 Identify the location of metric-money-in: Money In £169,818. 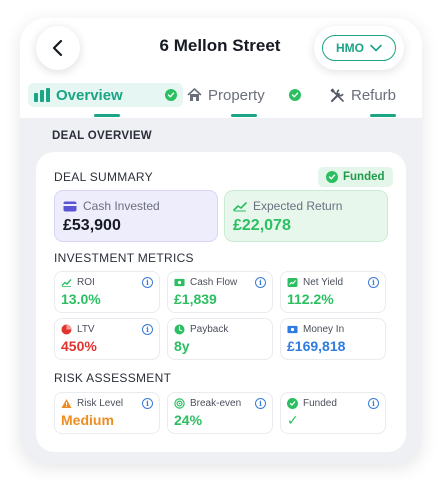
(333, 339).